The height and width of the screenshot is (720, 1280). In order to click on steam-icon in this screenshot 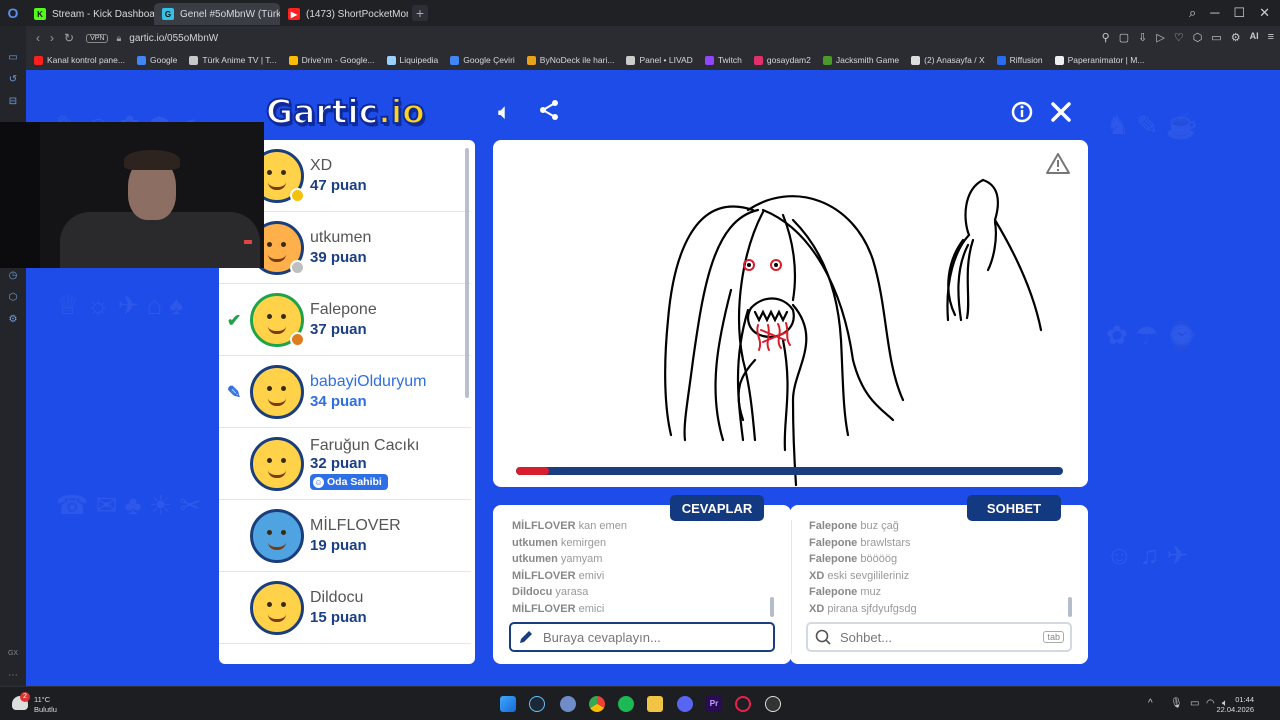, I will do `click(537, 704)`.